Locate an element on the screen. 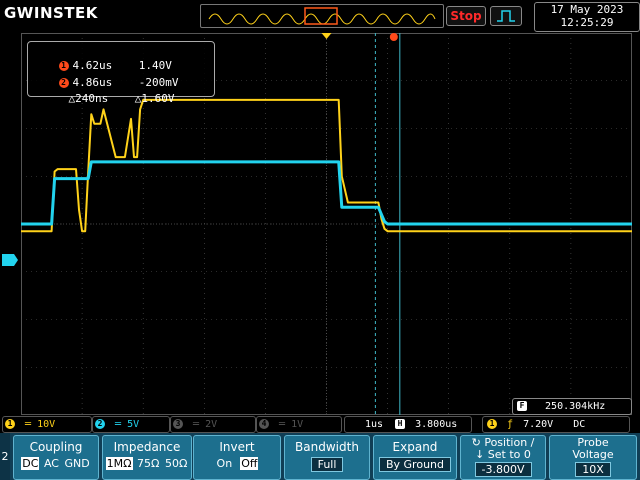 The height and width of the screenshot is (480, 640). impedance-softkey: Impedance 1MΩ 75Ω 50Ω is located at coordinates (147, 457).